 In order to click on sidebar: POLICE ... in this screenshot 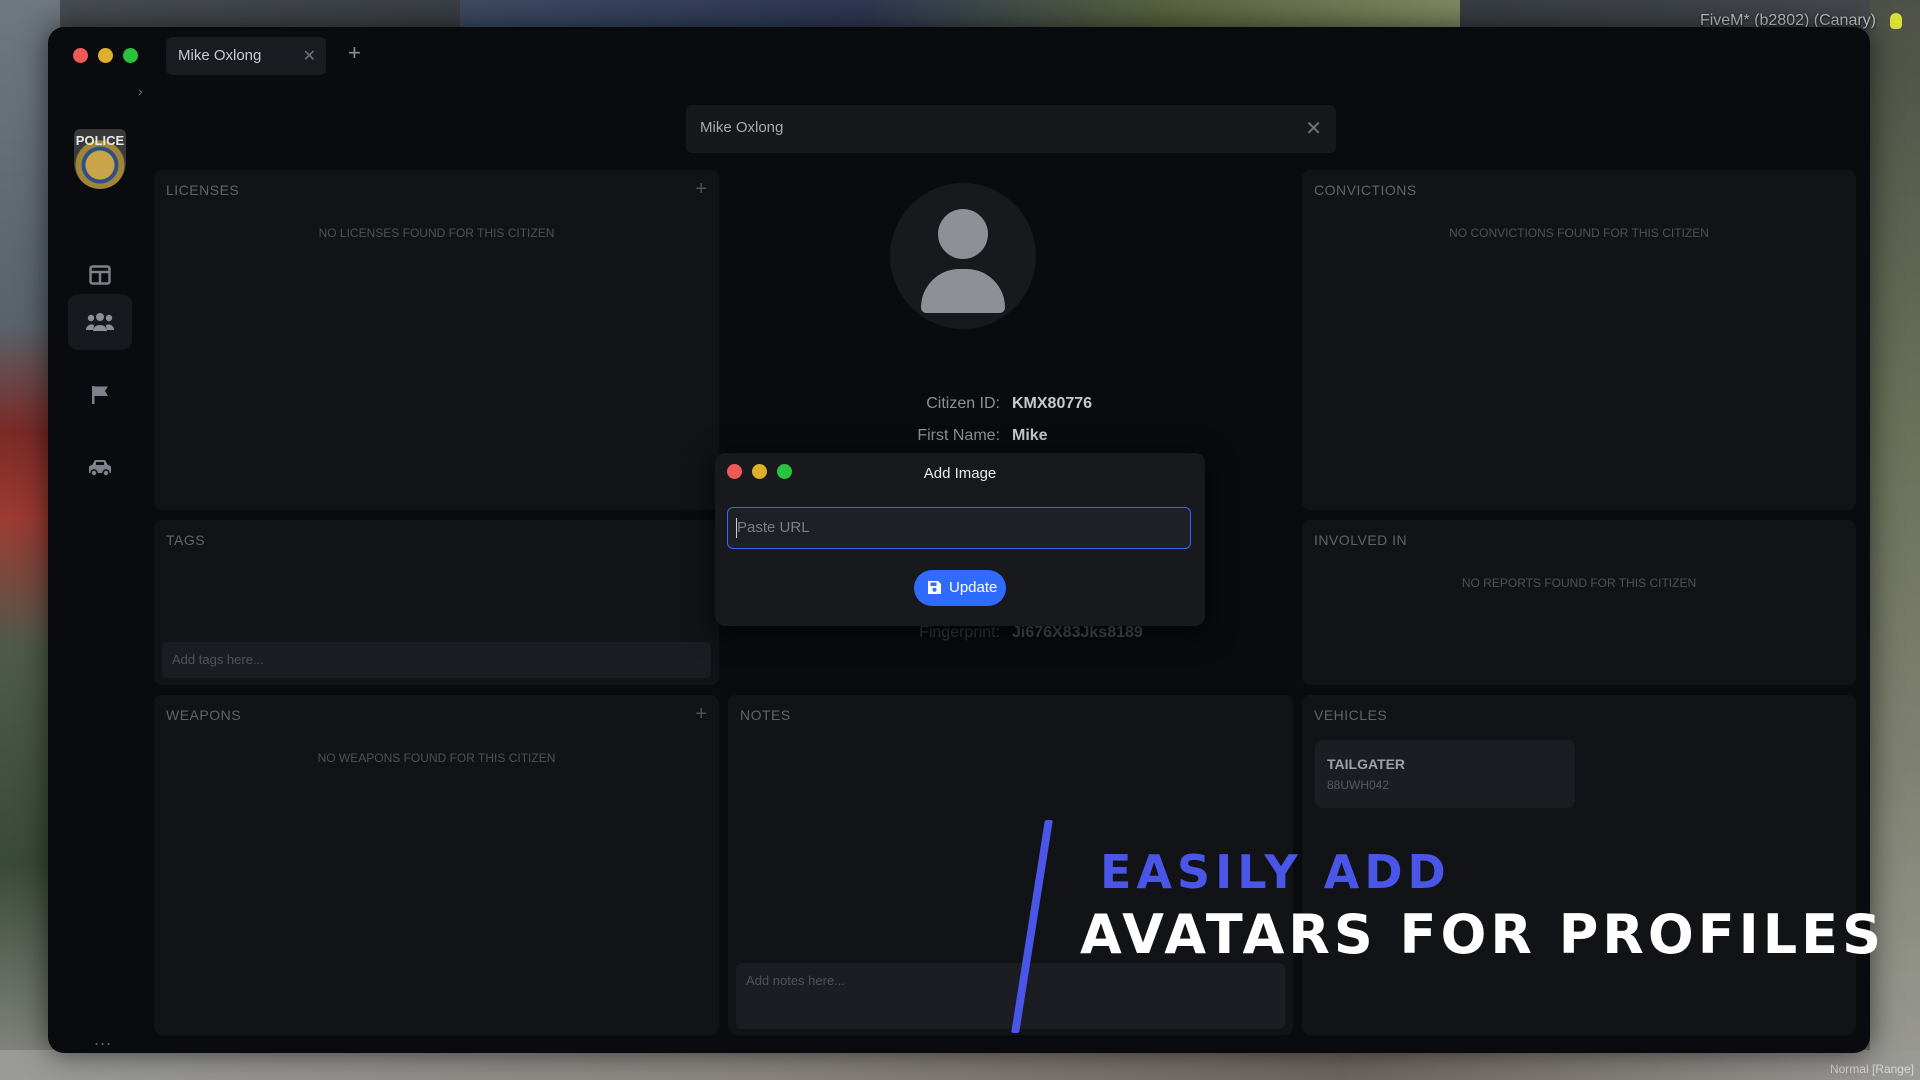, I will do `click(103, 573)`.